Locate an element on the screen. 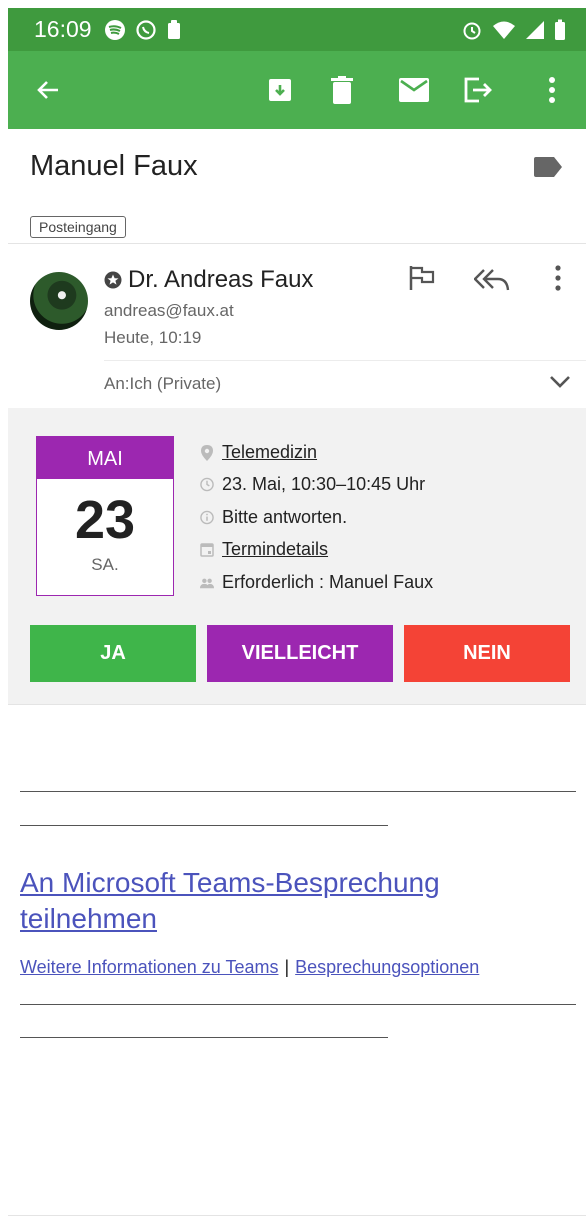 The image size is (586, 1221). teams-info-link: Weitere Informationen zu Teams is located at coordinates (149, 967).